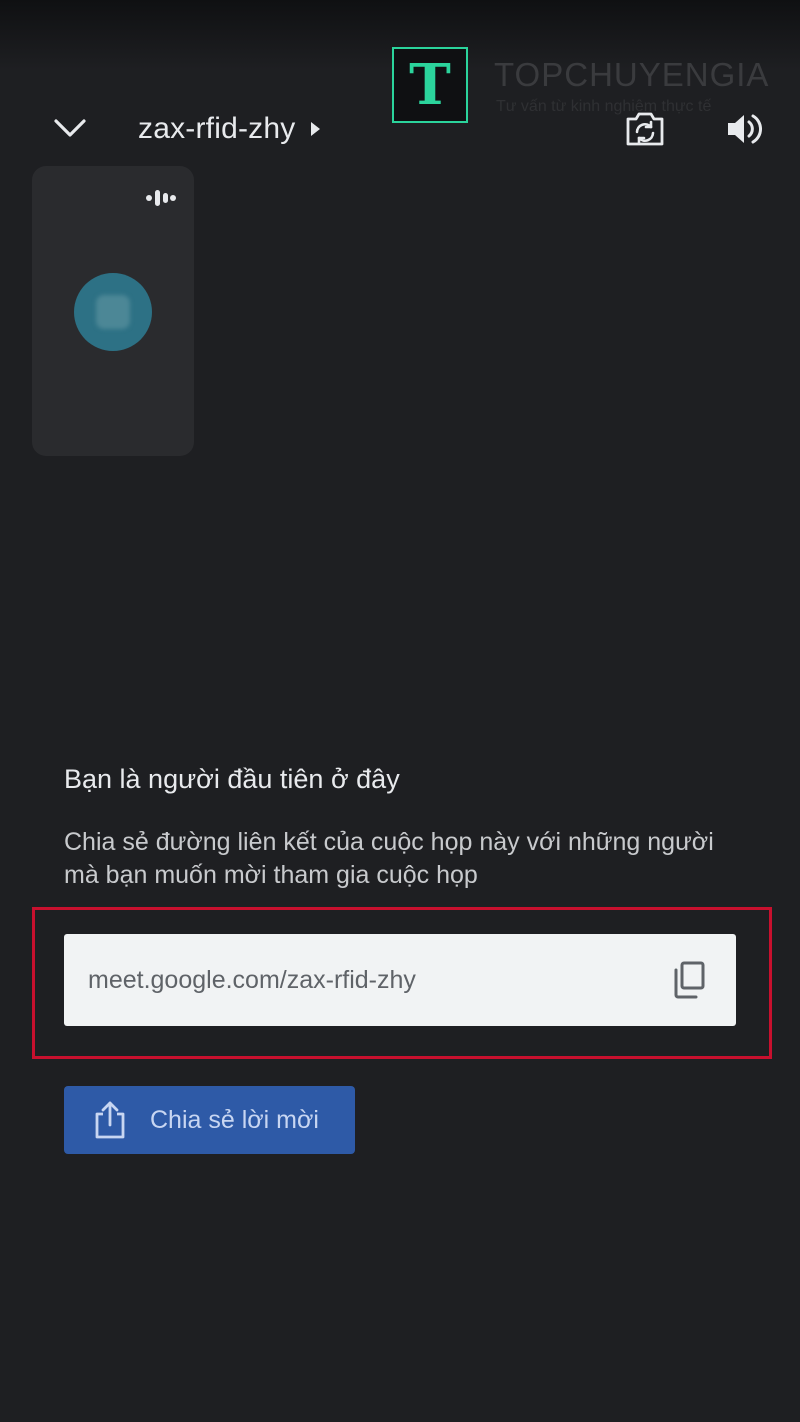 The image size is (800, 1422). What do you see at coordinates (110, 1120) in the screenshot?
I see `share-icon` at bounding box center [110, 1120].